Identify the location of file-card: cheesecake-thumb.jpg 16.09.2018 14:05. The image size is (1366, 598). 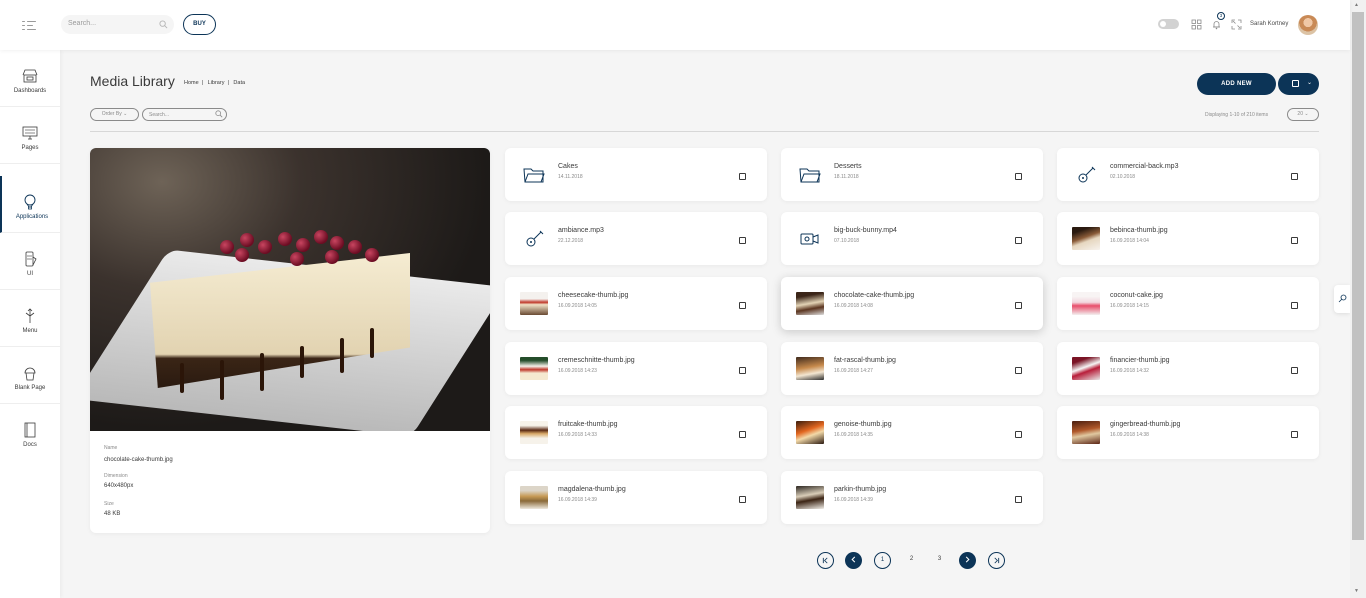
(636, 303).